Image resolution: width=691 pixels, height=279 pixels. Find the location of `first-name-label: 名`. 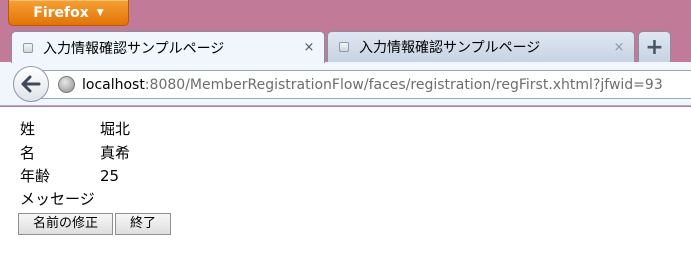

first-name-label: 名 is located at coordinates (28, 153).